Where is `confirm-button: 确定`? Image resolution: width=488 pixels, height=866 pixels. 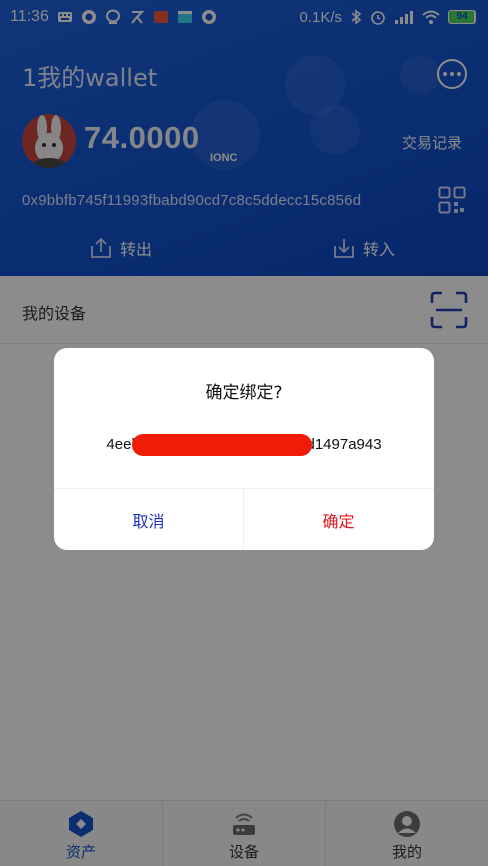
confirm-button: 确定 is located at coordinates (338, 519).